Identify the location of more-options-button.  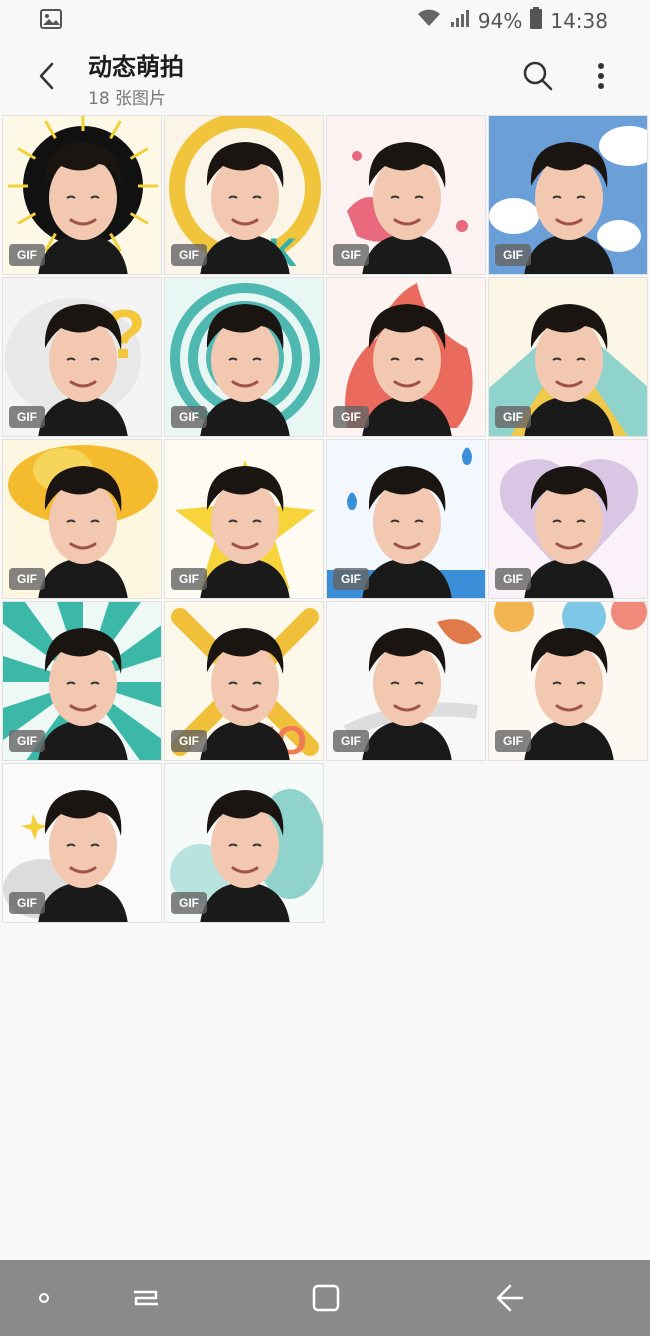
(601, 76).